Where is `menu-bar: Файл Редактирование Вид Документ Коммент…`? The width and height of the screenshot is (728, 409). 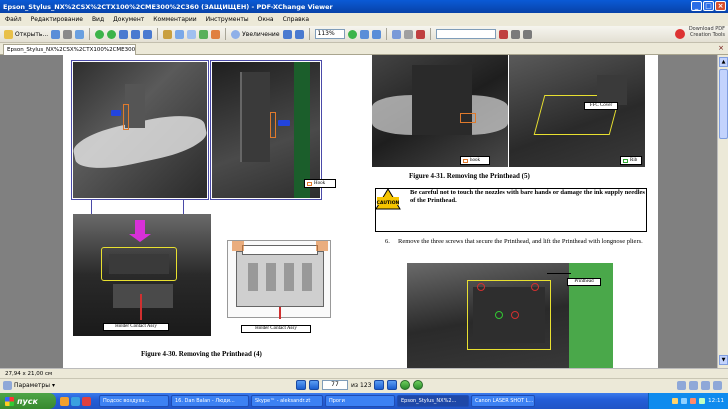 menu-bar: Файл Редактирование Вид Документ Коммент… is located at coordinates (364, 19).